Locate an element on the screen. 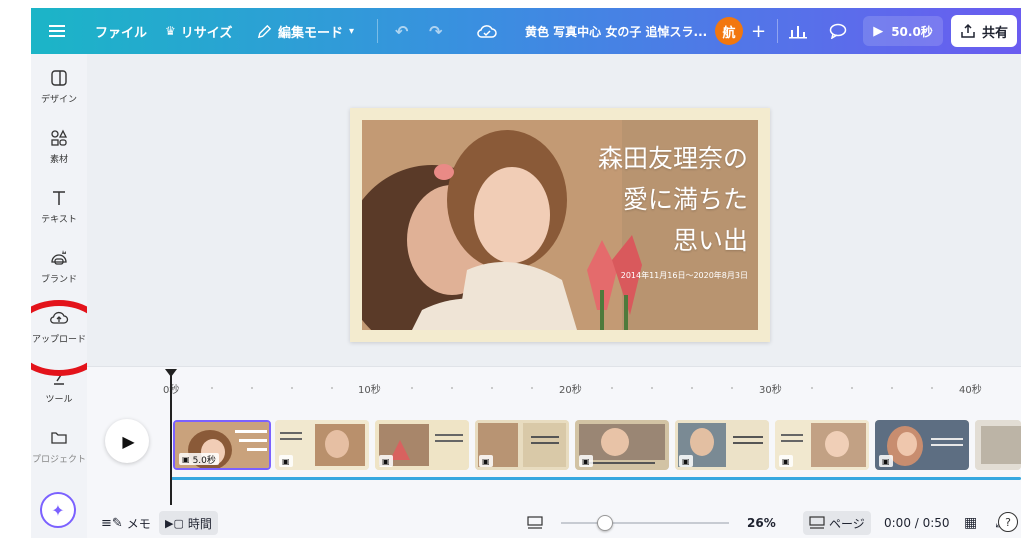 This screenshot has height=544, width=1024. timeline-play-button: ▶ is located at coordinates (127, 441).